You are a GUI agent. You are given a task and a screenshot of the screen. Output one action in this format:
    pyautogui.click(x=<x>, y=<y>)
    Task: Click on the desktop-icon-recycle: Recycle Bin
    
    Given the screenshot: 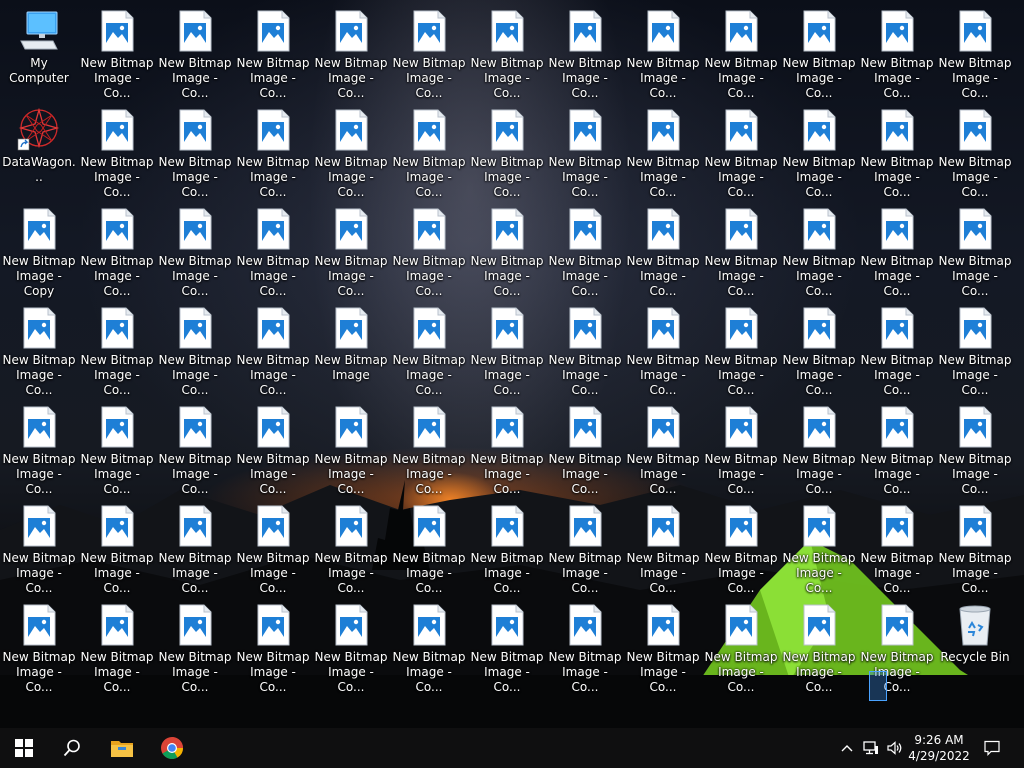 What is the action you would take?
    pyautogui.click(x=975, y=641)
    